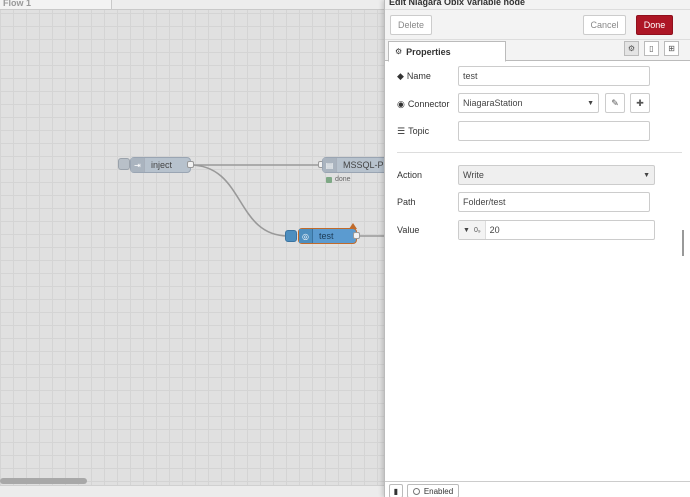 Image resolution: width=690 pixels, height=497 pixels. Describe the element at coordinates (363, 165) in the screenshot. I see `node-mssql-label: MSSQL-P` at that location.